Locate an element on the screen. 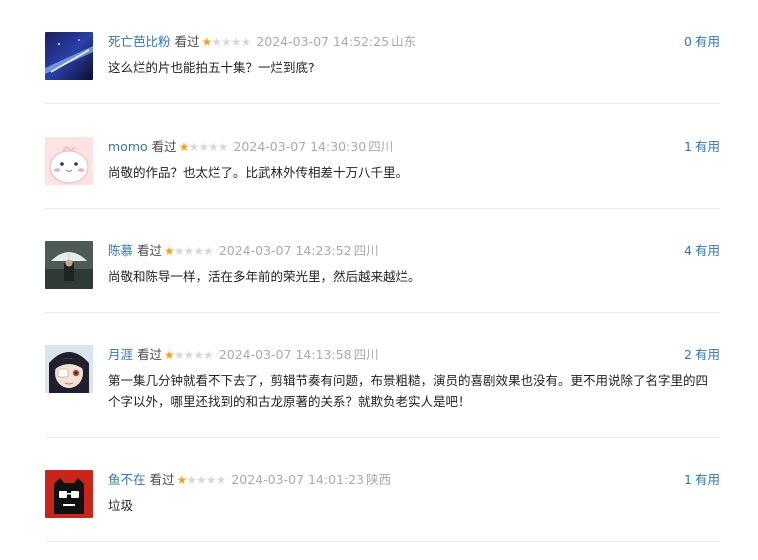  comment-time: 2024-03-07 14:23:52 is located at coordinates (285, 250).